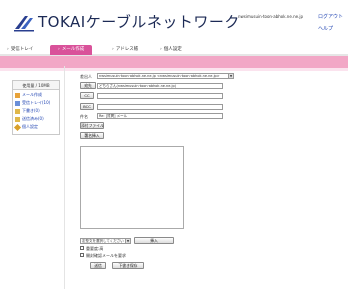  I want to click on send-button: 送信, so click(98, 265).